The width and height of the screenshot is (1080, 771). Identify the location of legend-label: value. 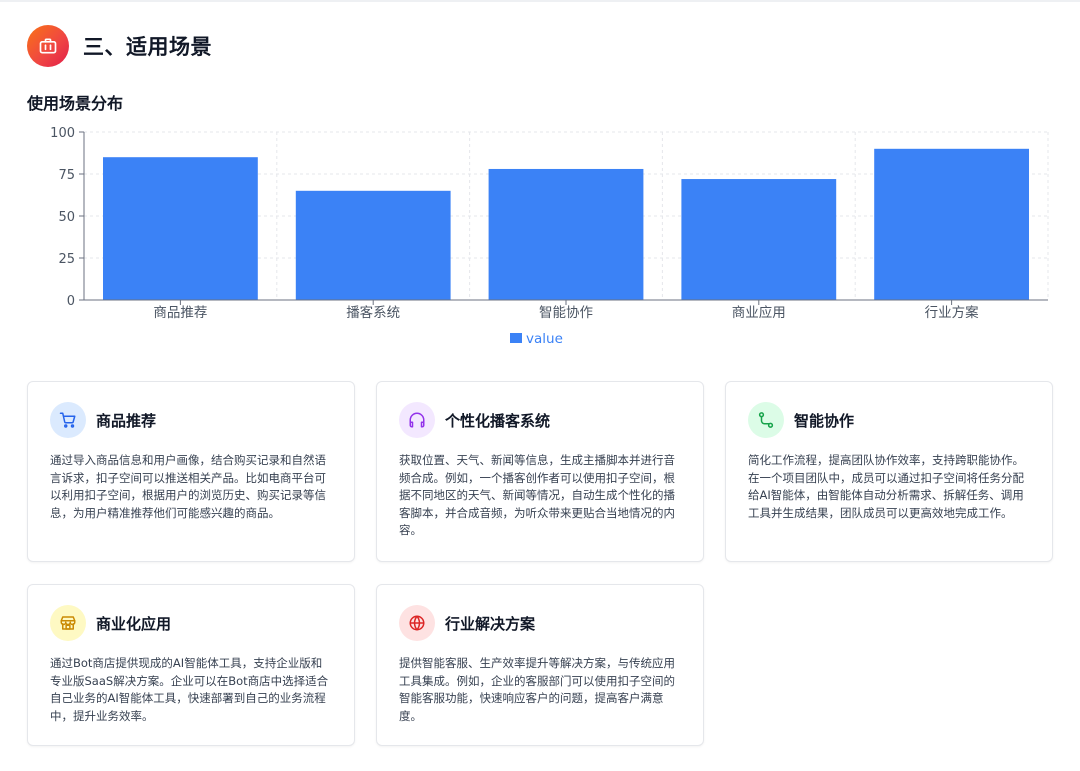
(544, 339).